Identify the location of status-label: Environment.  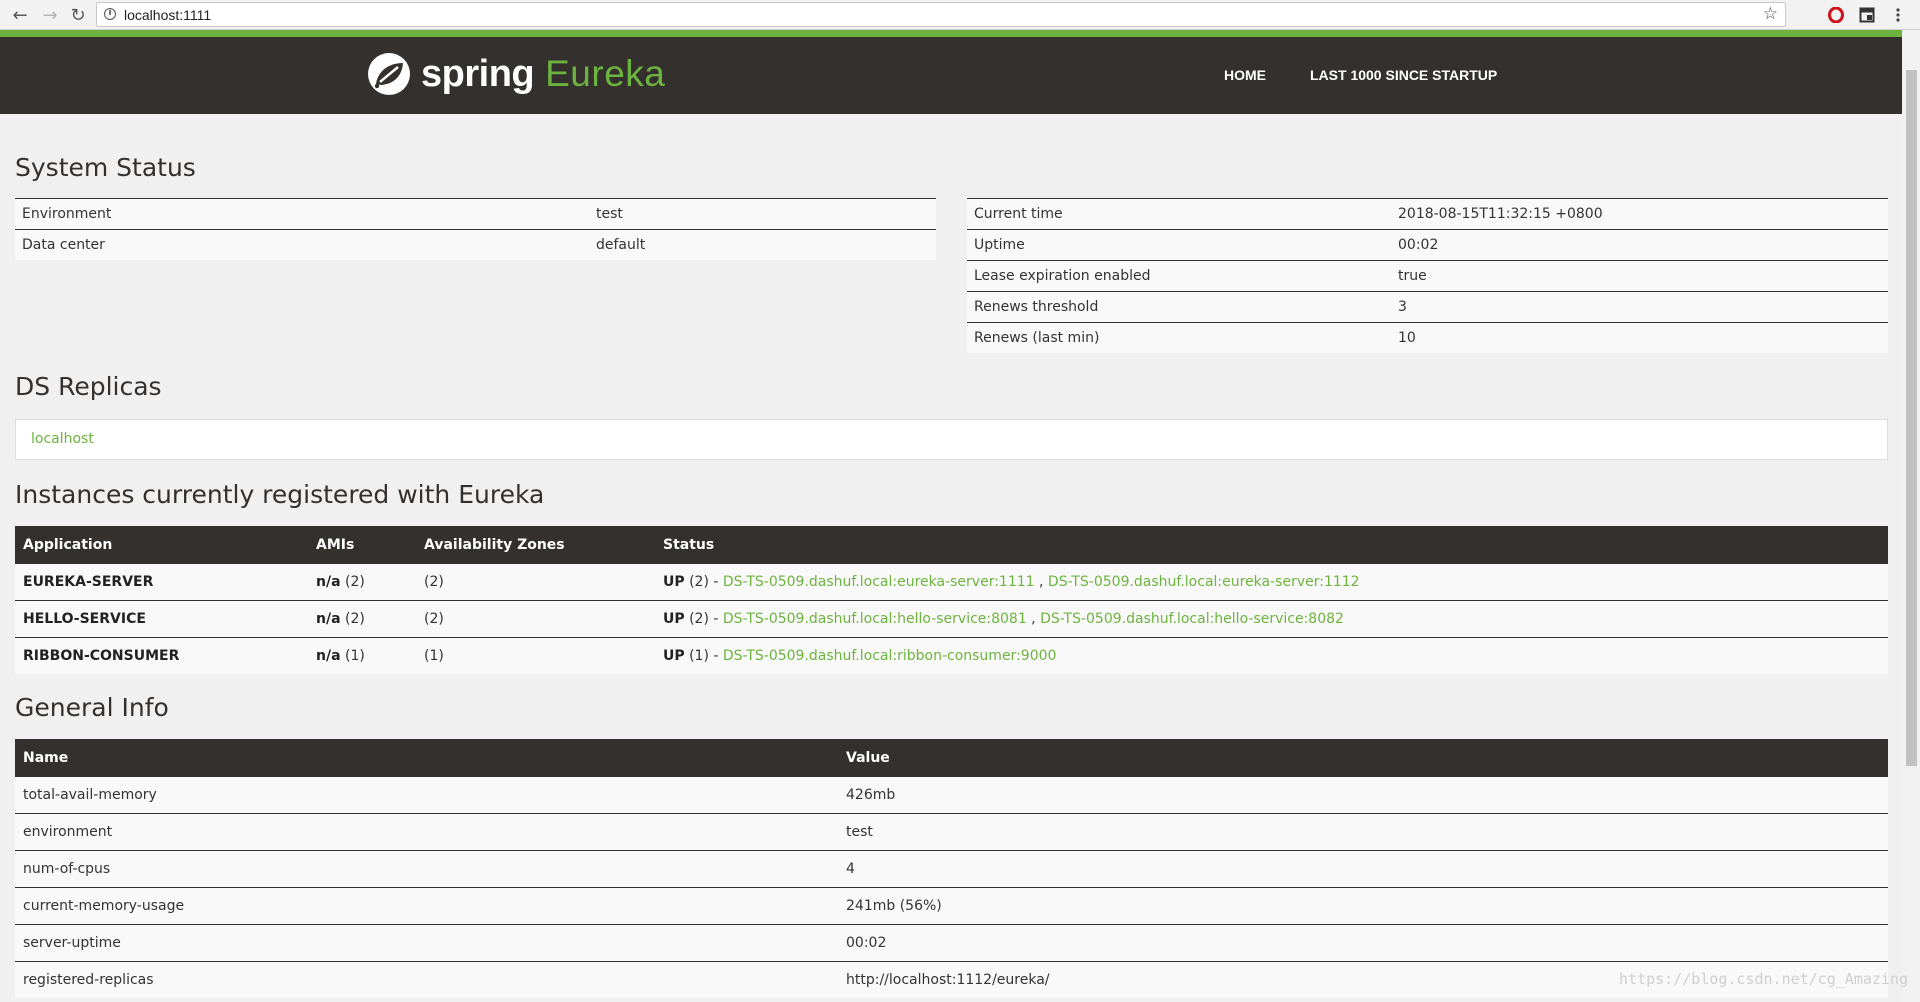
(302, 214).